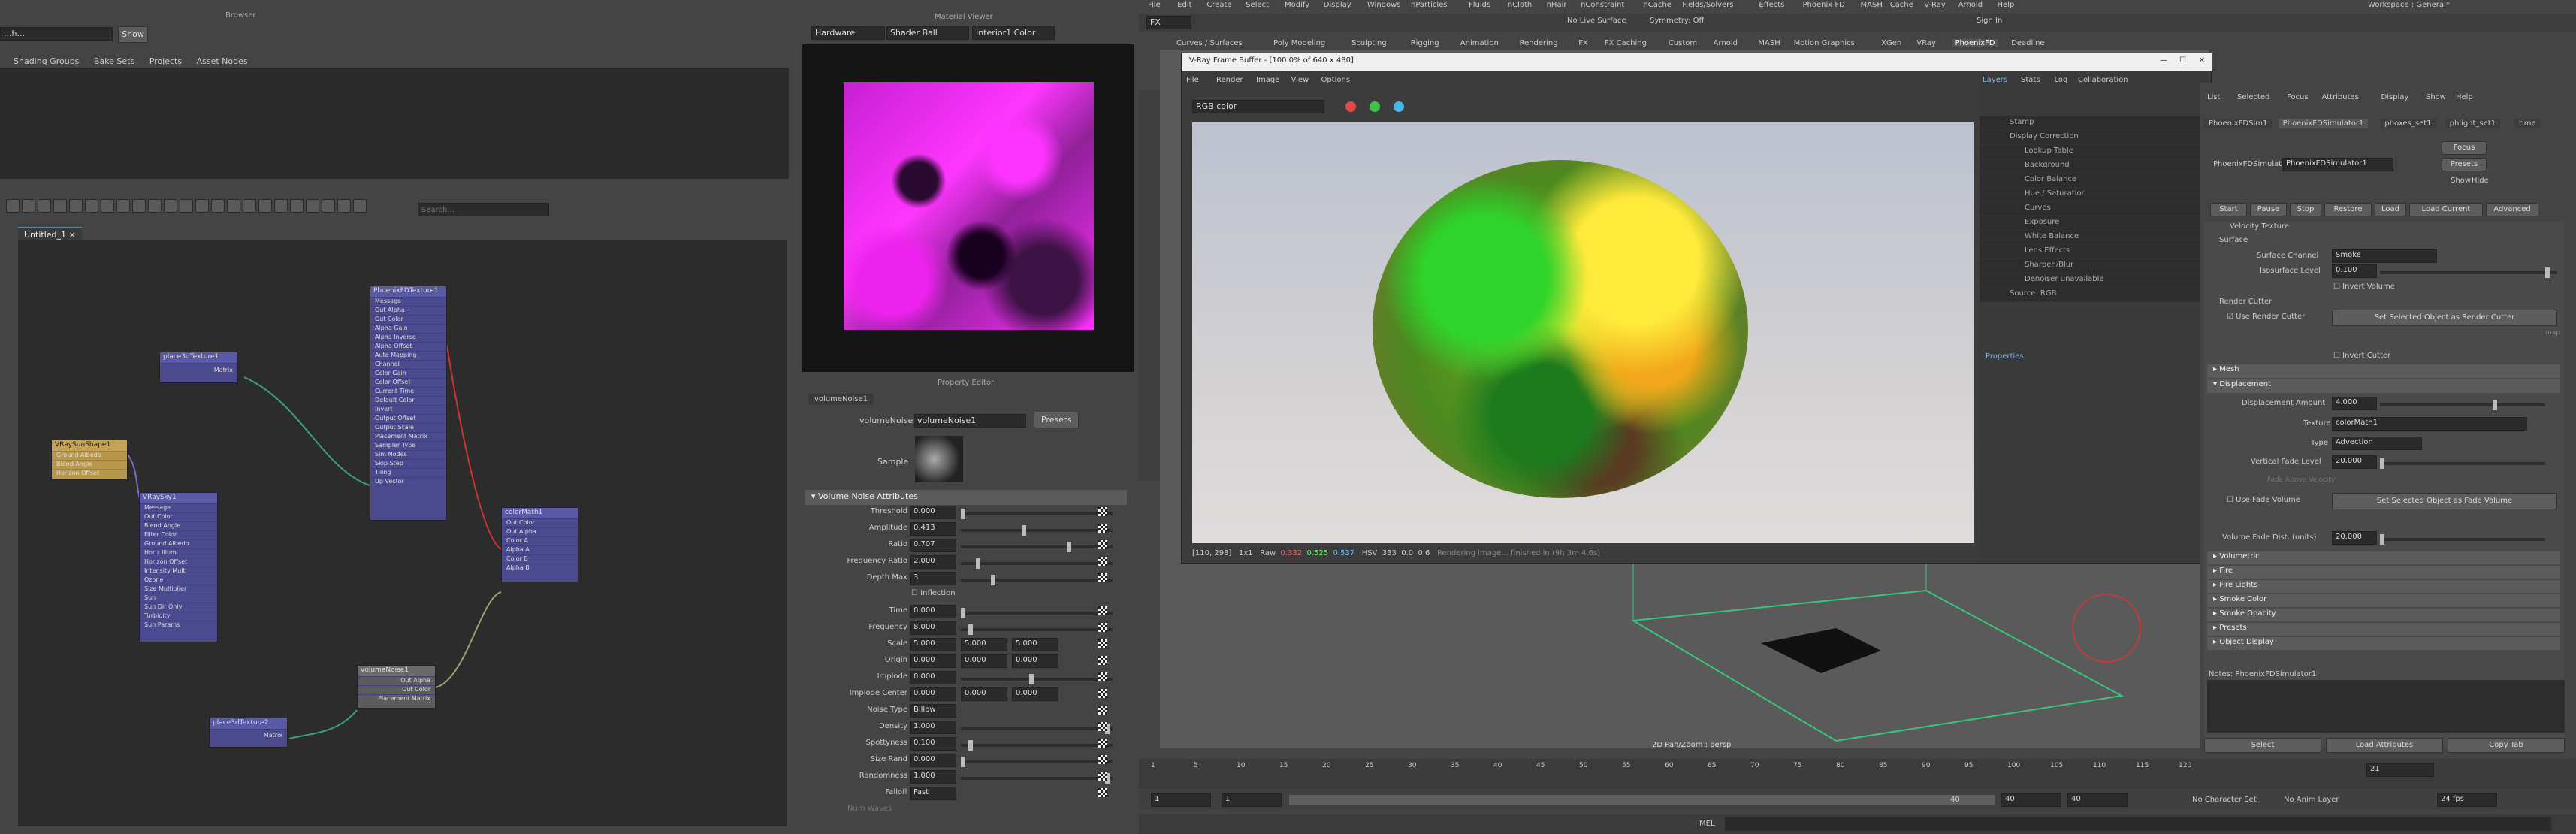 This screenshot has height=834, width=2576. Describe the element at coordinates (1297, 5) in the screenshot. I see `menu-modify: Modify` at that location.